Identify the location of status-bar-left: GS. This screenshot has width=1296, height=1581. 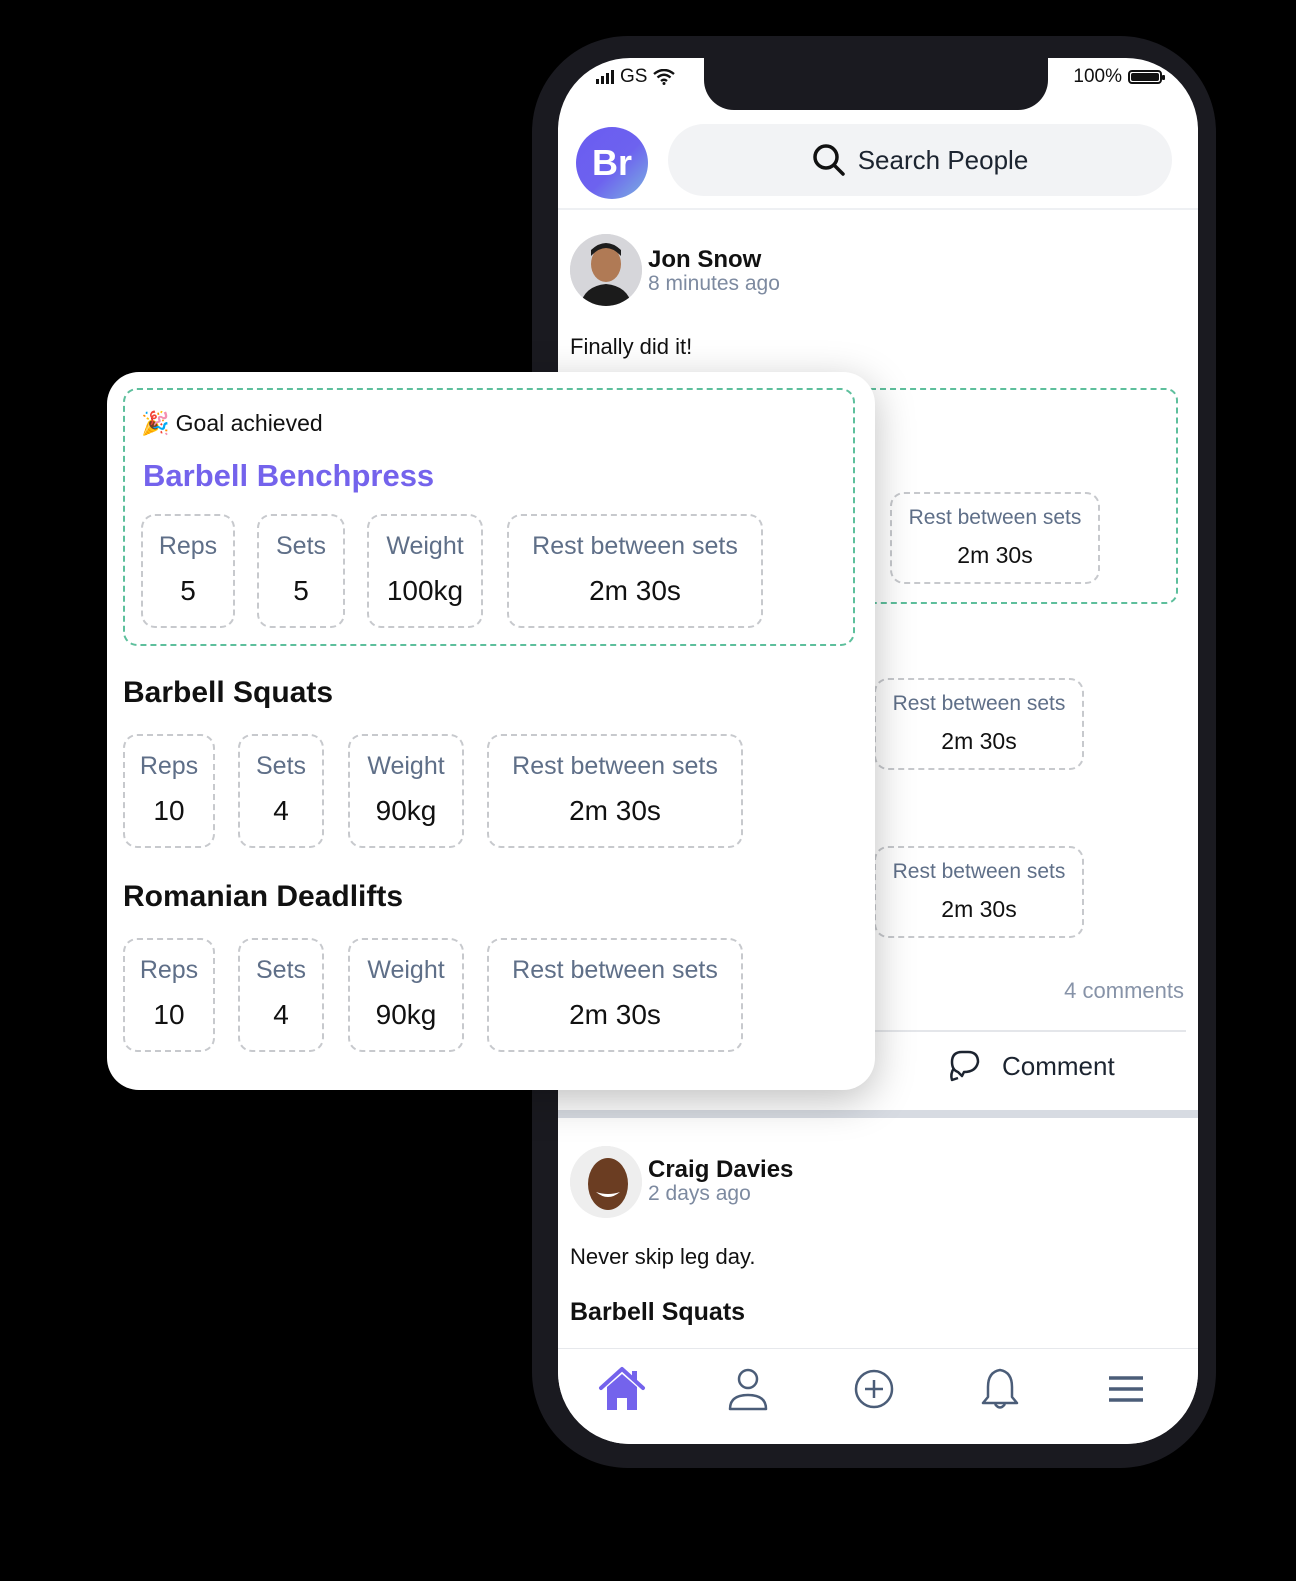
(636, 77).